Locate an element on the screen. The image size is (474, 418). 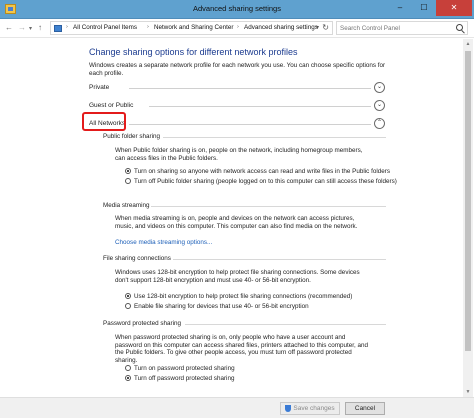
crumb-all-items: All Control Panel Items is located at coordinates (105, 27).